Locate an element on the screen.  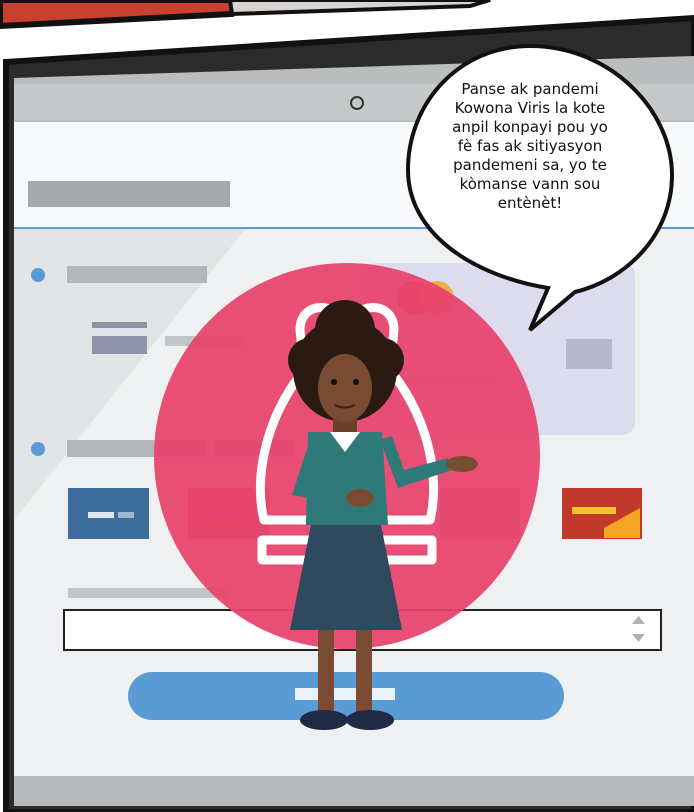
field-label-quantity is located at coordinates (148, 593).